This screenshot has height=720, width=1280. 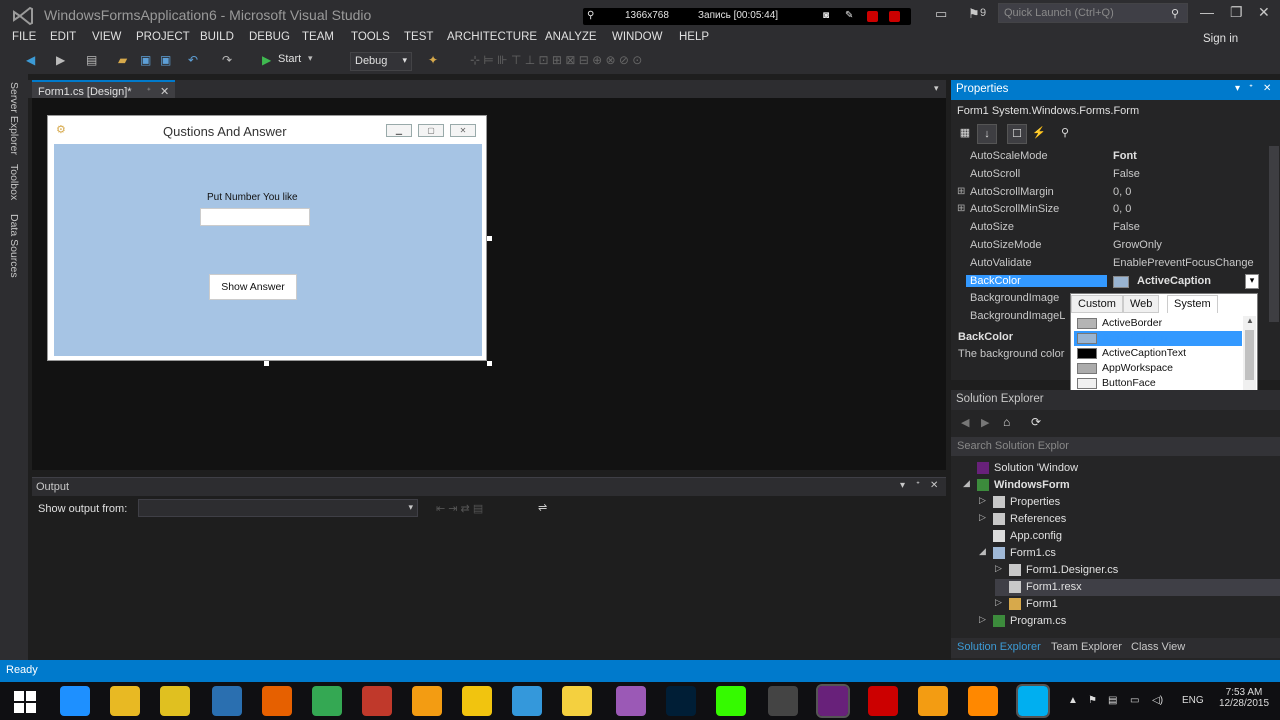 I want to click on clock: 7:53 AM 12/28/2015, so click(x=1244, y=698).